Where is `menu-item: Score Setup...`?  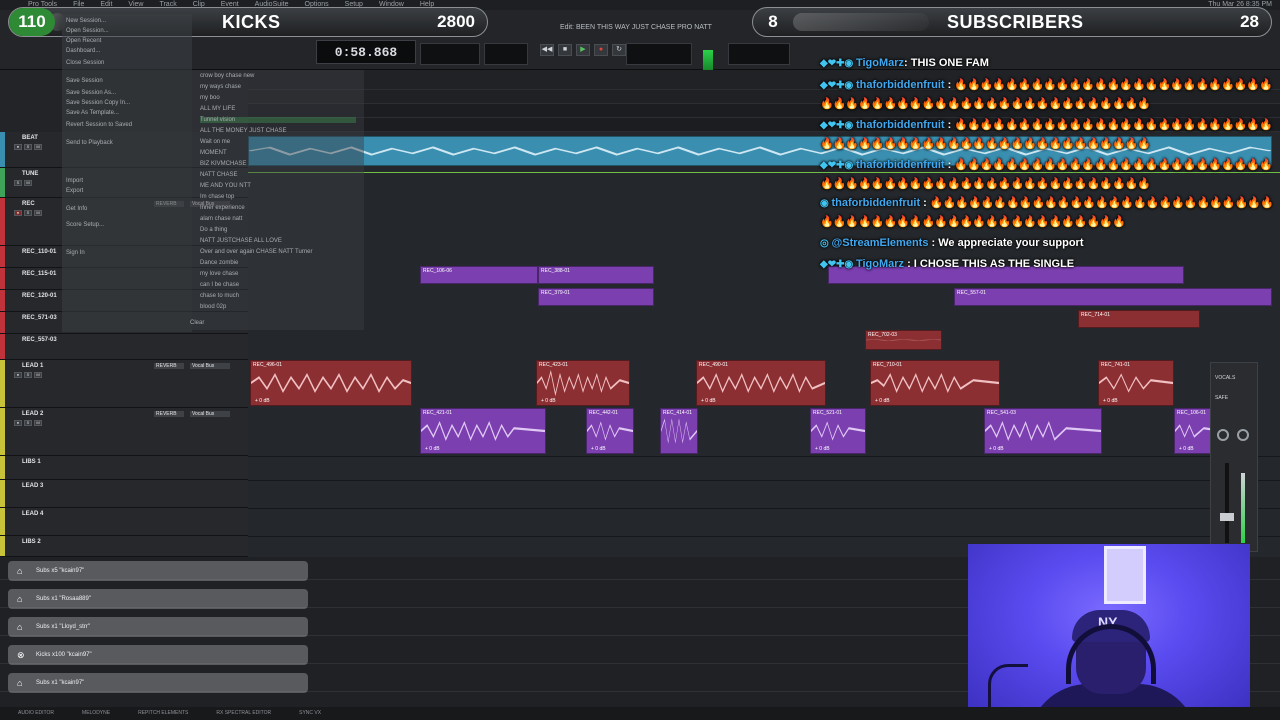
menu-item: Score Setup... is located at coordinates (85, 225).